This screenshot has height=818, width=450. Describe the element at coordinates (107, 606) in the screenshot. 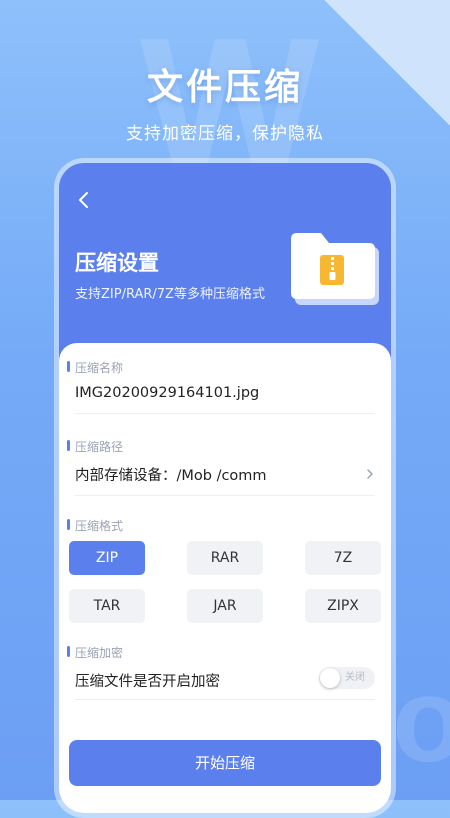

I see `format-option-tar: TAR` at that location.